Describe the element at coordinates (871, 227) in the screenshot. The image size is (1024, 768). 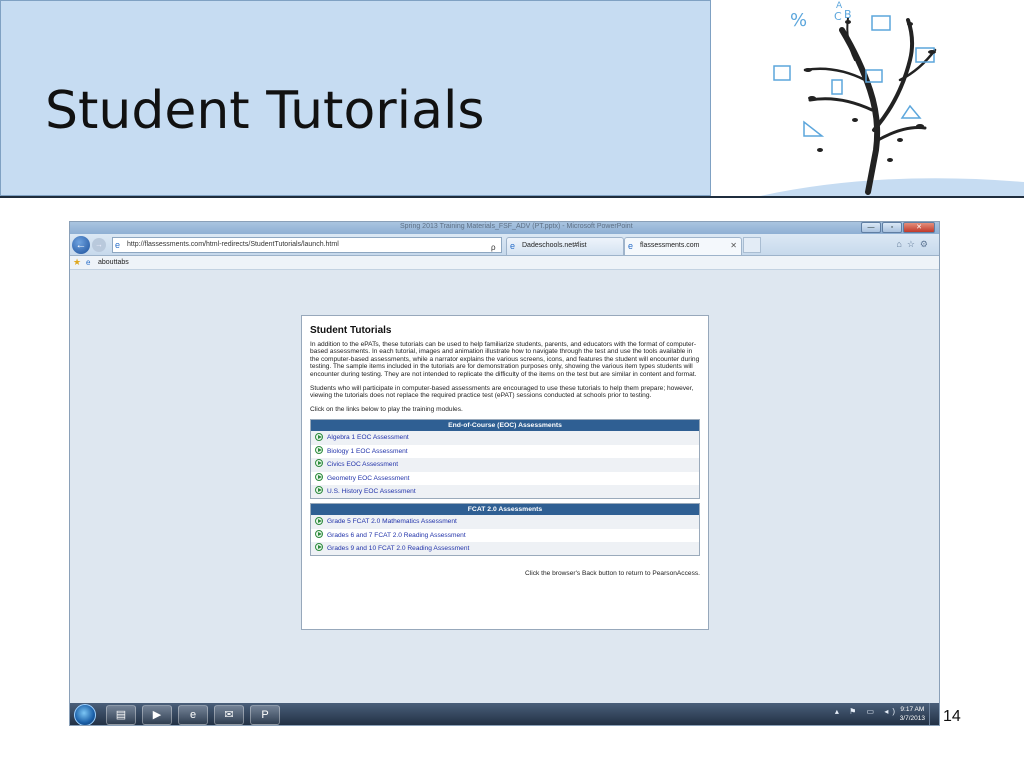
I see `minimize-button: —` at that location.